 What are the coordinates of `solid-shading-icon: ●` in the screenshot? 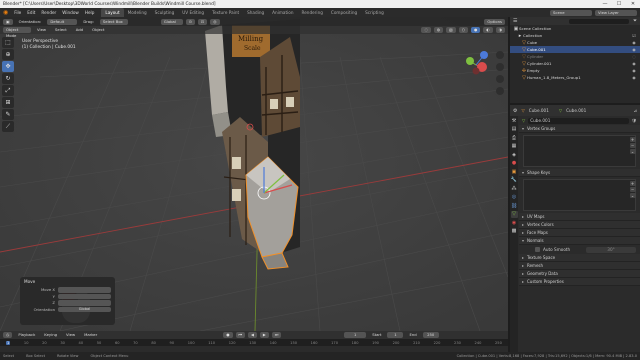 It's located at (476, 30).